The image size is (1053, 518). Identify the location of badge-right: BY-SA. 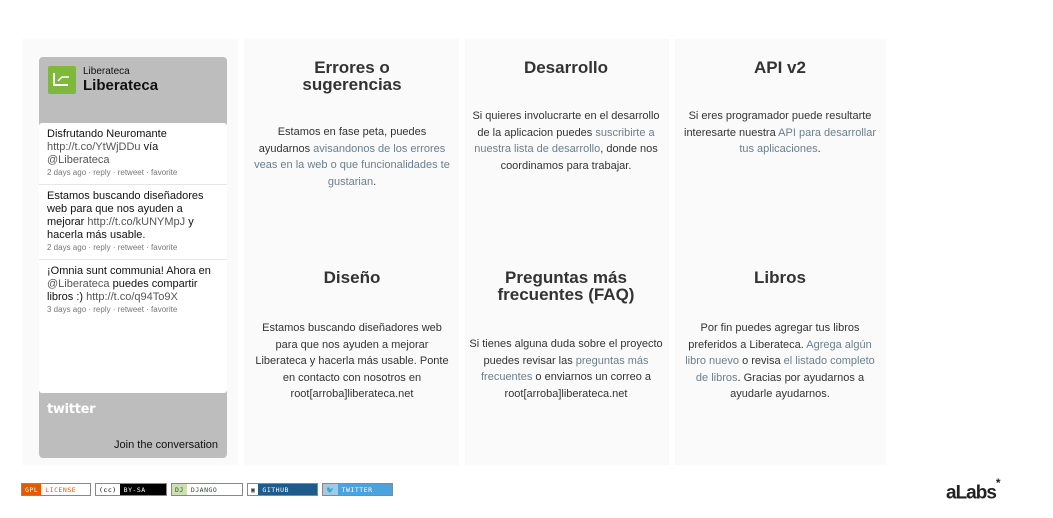
(134, 489).